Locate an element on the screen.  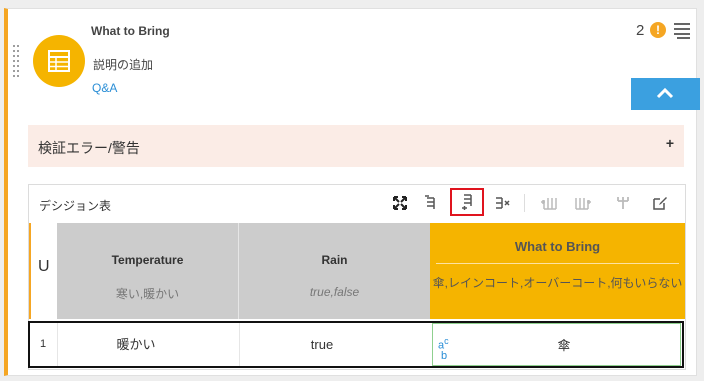
output-value: 傘 is located at coordinates (564, 345).